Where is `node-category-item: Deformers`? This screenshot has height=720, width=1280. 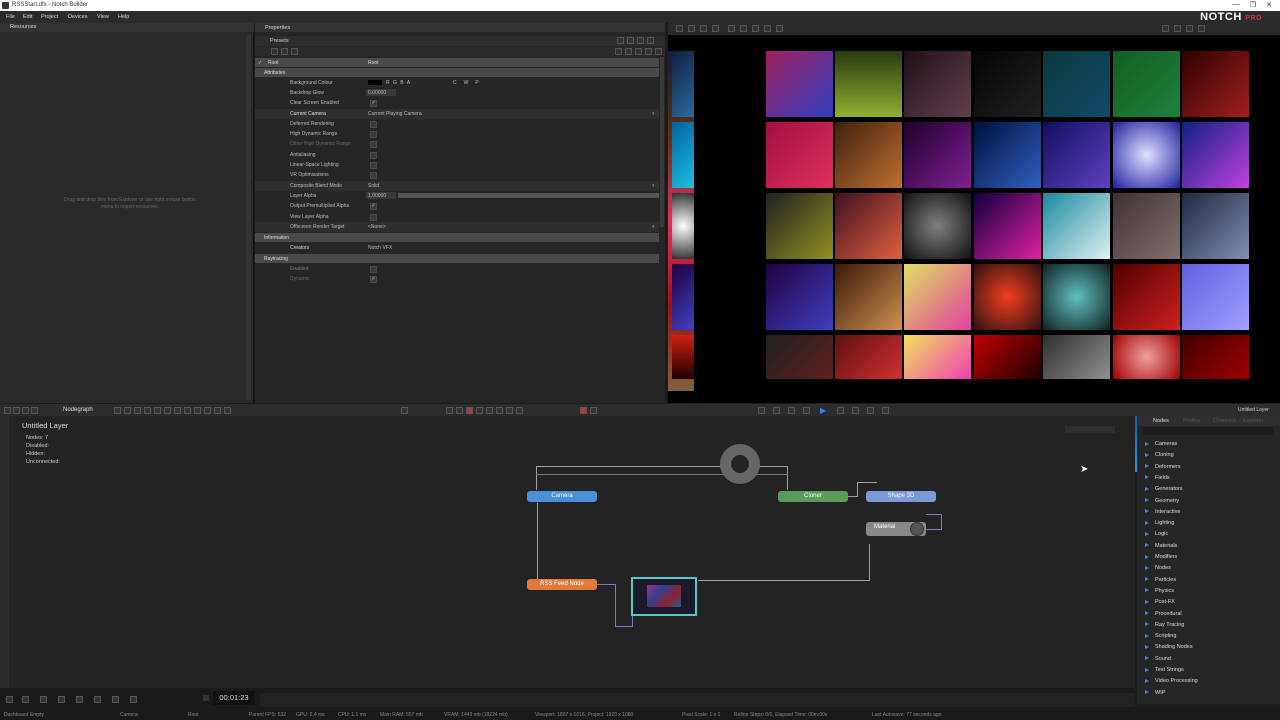
node-category-item: Deformers is located at coordinates (1163, 467).